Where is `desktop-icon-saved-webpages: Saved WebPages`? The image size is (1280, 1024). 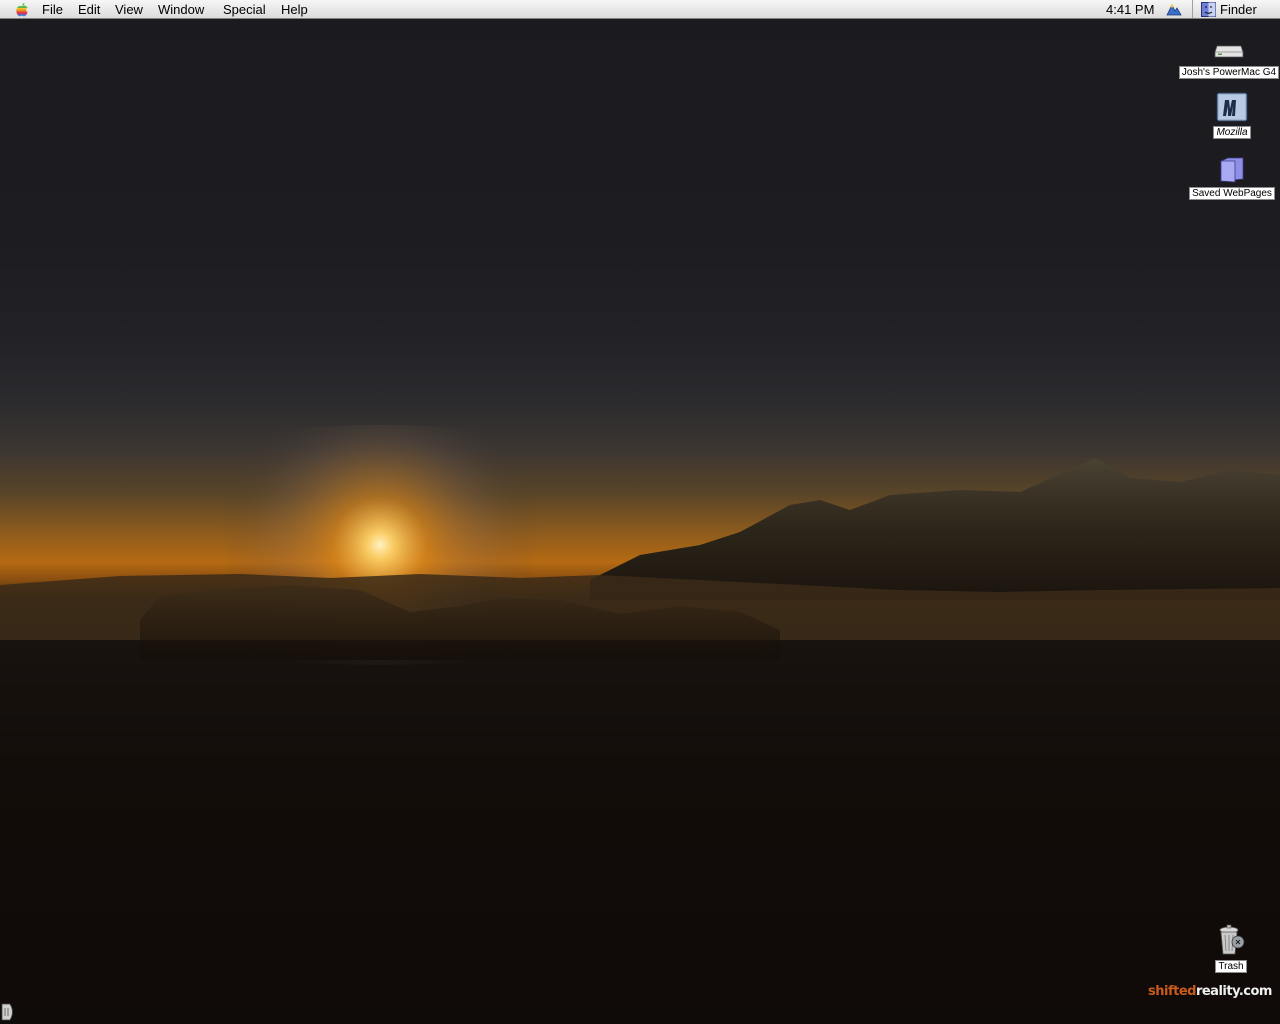 desktop-icon-saved-webpages: Saved WebPages is located at coordinates (1232, 178).